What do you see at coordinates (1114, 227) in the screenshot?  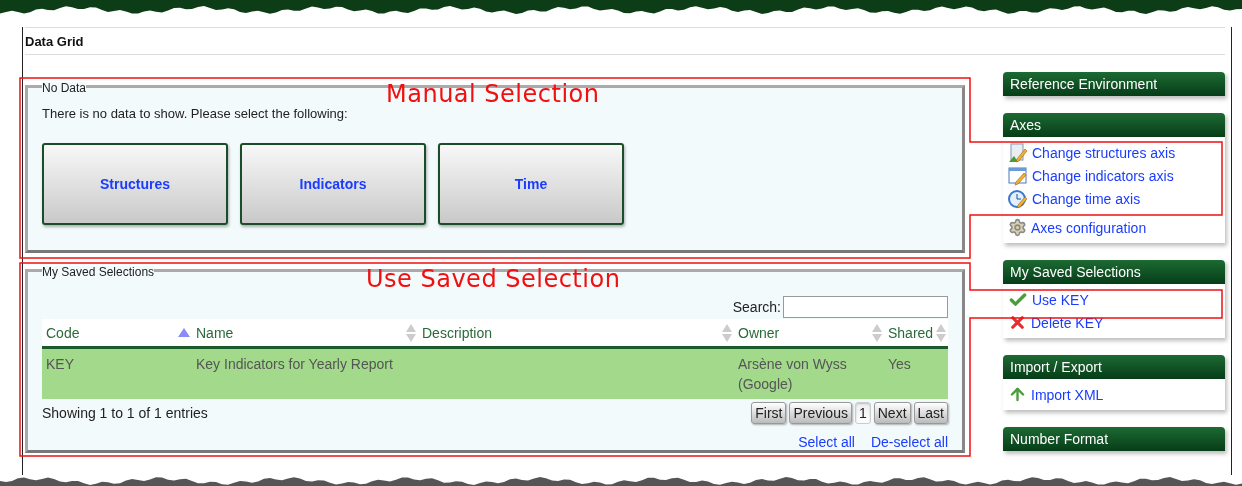 I see `sidebar-link: Axes configuration` at bounding box center [1114, 227].